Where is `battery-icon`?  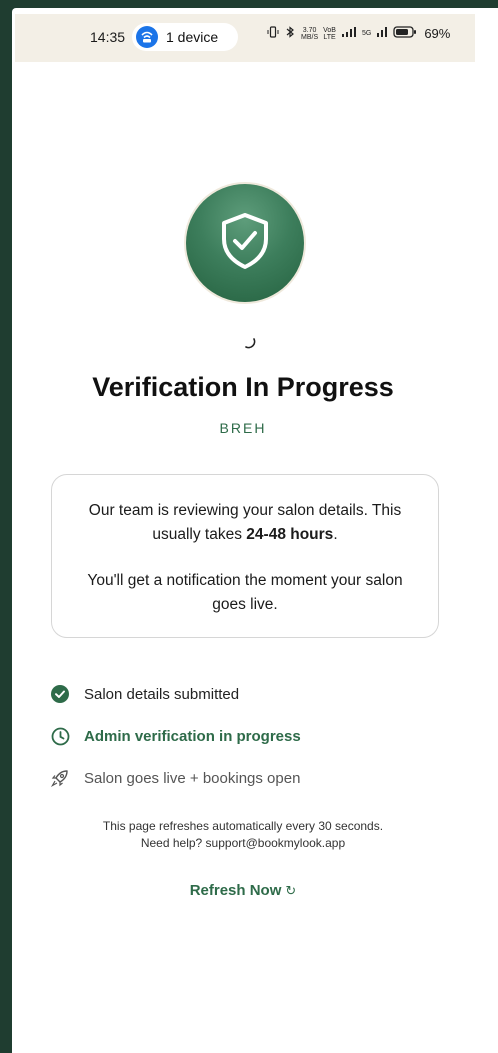
battery-icon is located at coordinates (405, 33).